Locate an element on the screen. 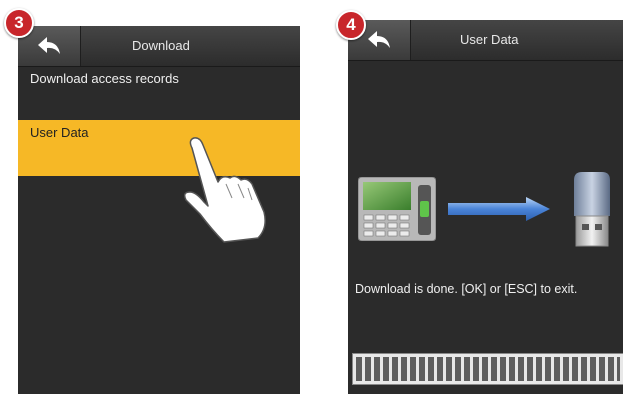 The height and width of the screenshot is (394, 623). page-title: Download is located at coordinates (161, 45).